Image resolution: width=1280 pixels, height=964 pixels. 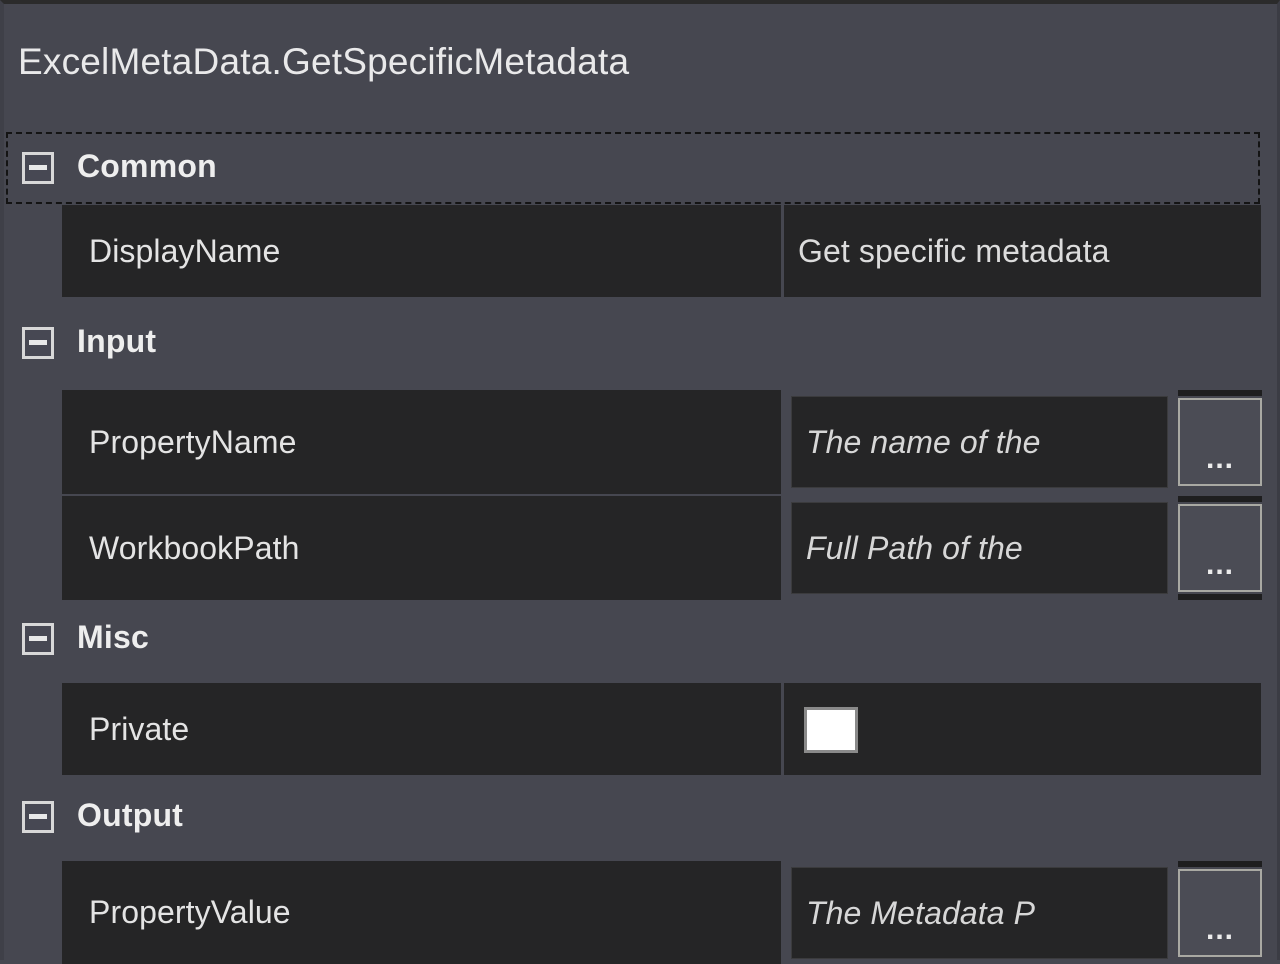 I want to click on private-checkbox, so click(x=831, y=730).